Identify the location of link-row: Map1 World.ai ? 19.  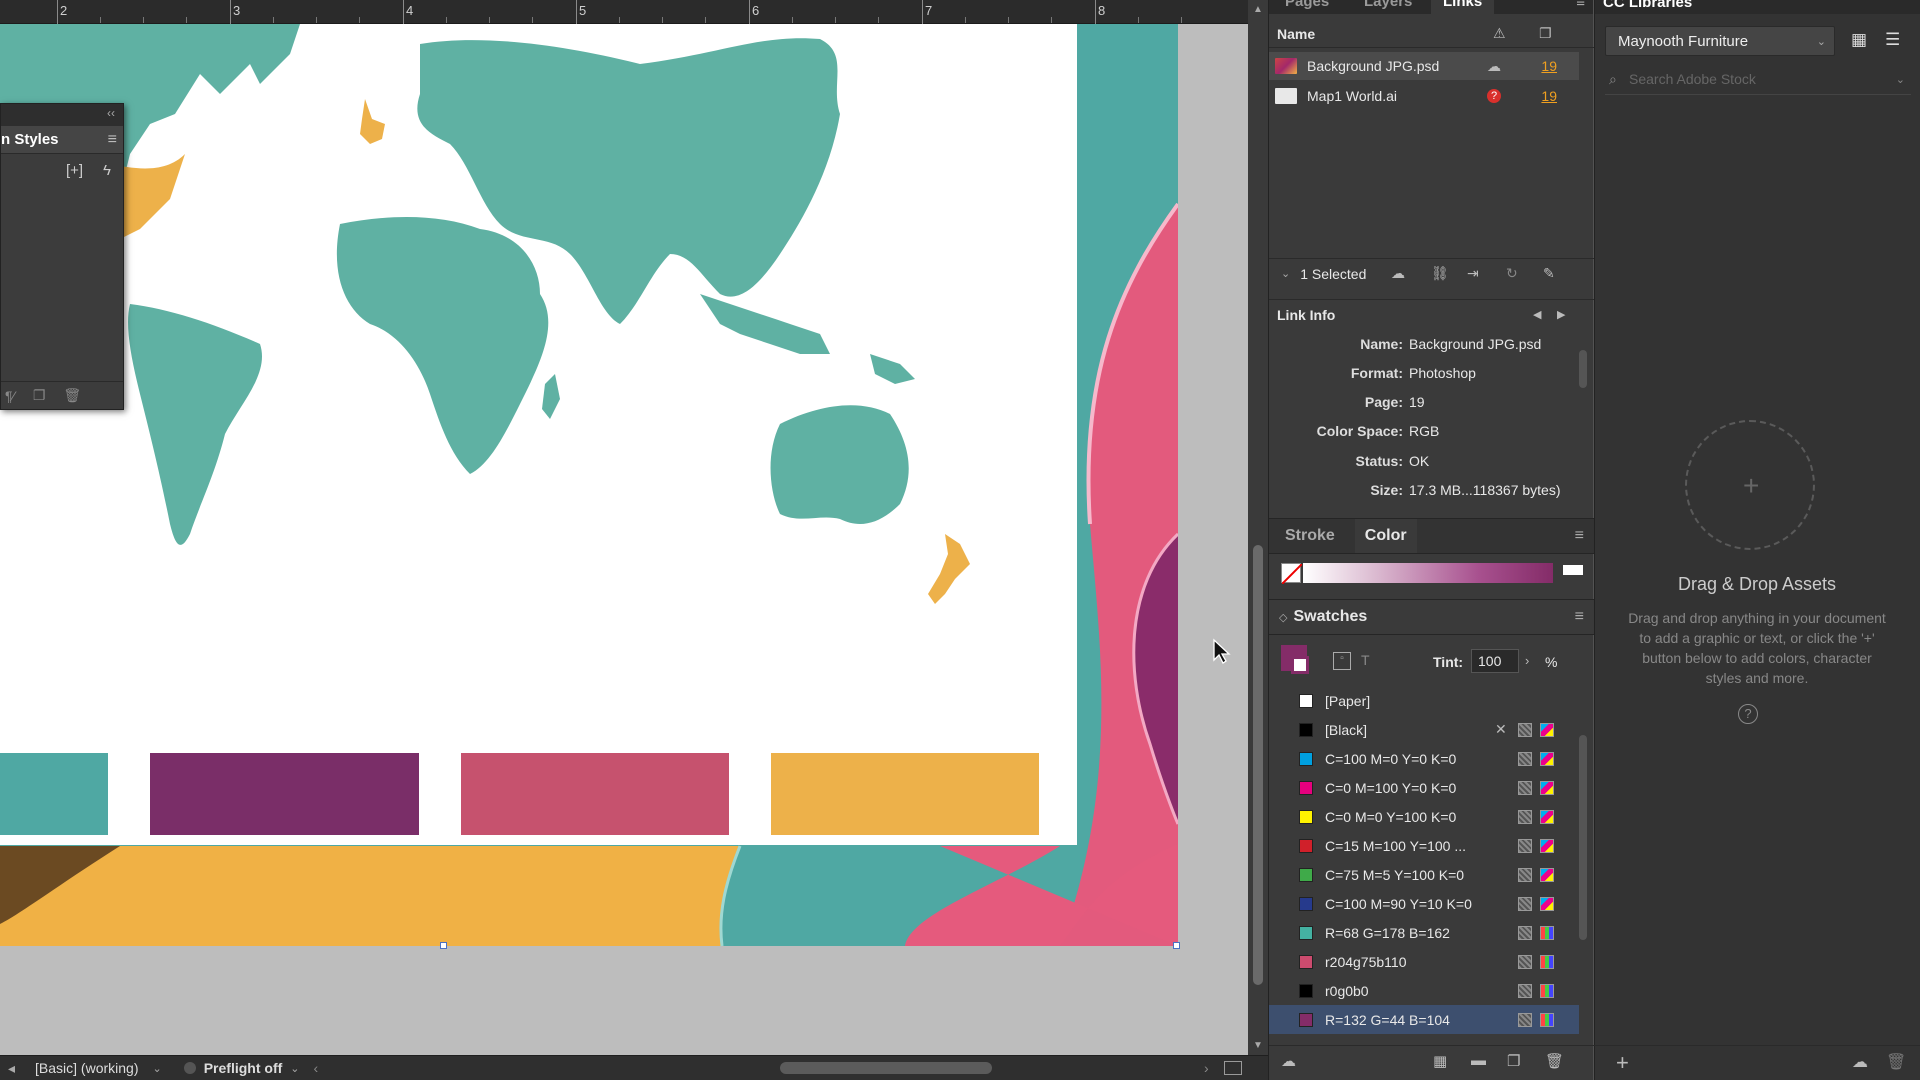
(1424, 96).